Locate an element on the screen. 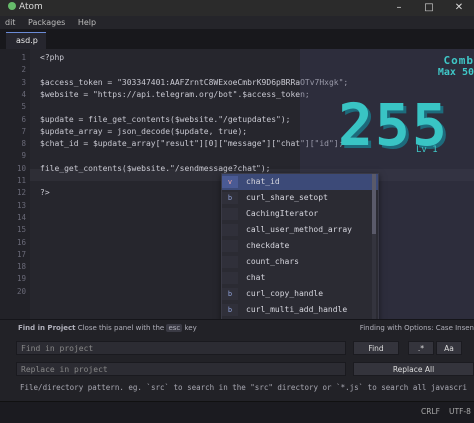 This screenshot has height=423, width=474. line-number: 3 is located at coordinates (13, 82).